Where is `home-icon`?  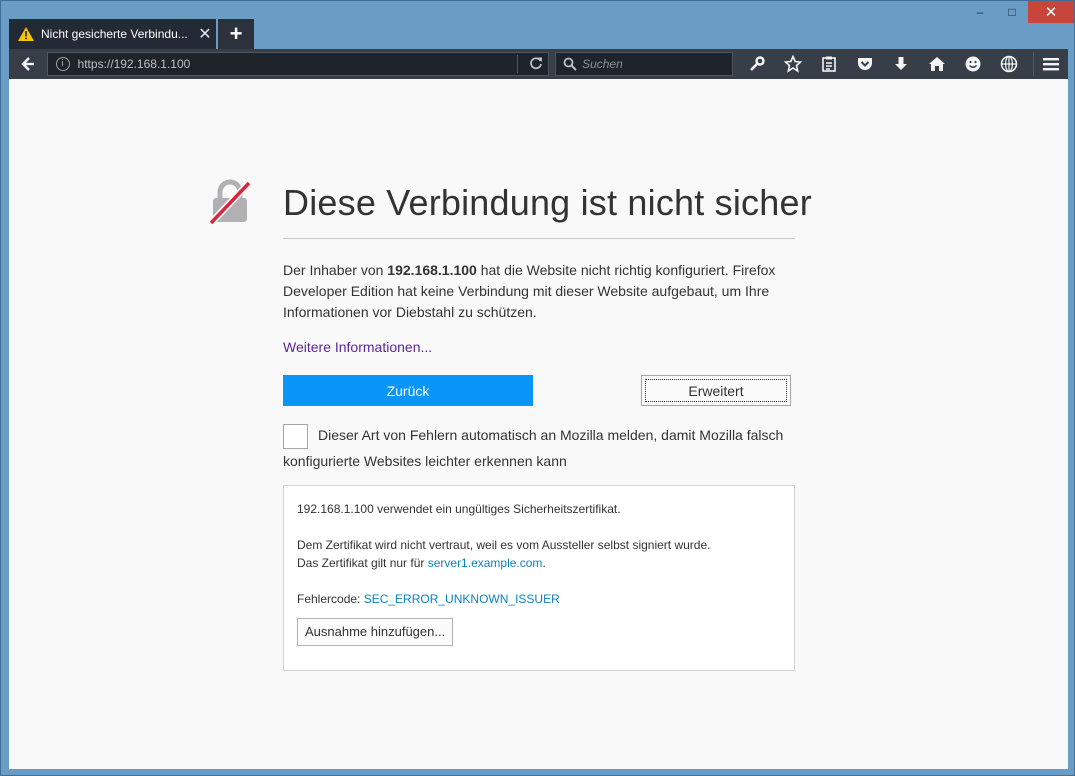 home-icon is located at coordinates (936, 64).